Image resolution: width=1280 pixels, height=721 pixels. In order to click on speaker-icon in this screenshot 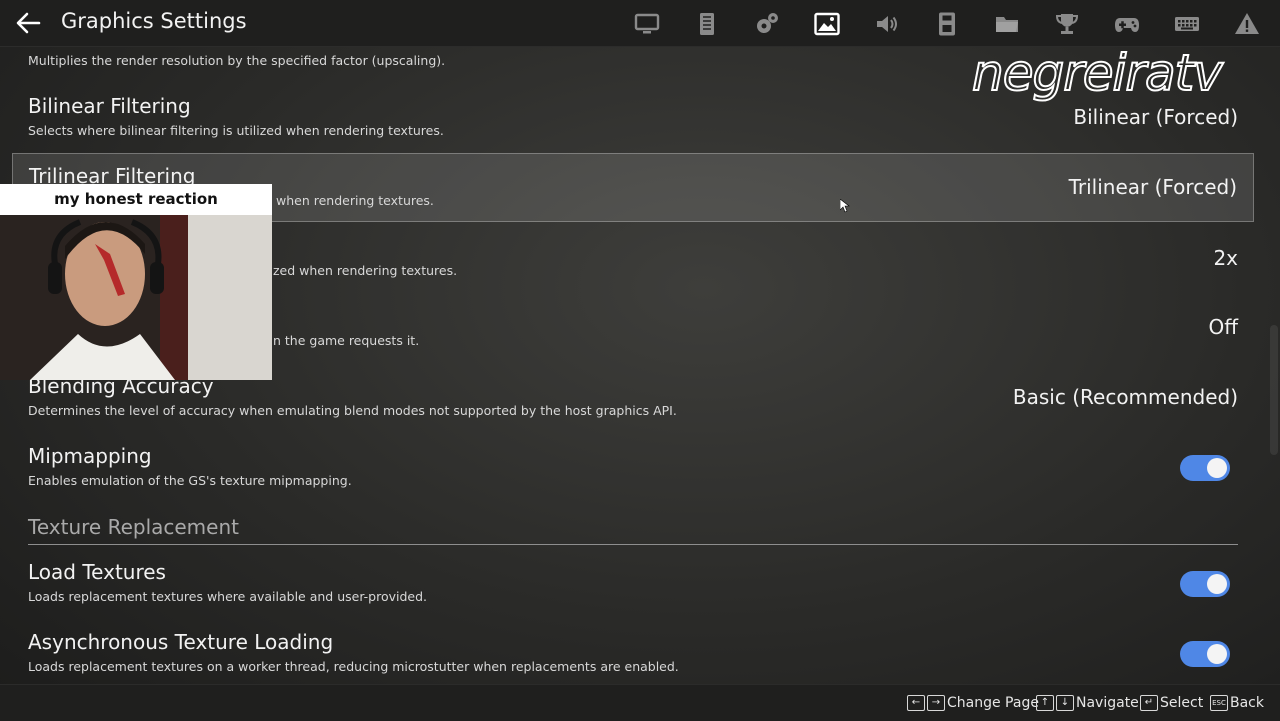, I will do `click(887, 24)`.